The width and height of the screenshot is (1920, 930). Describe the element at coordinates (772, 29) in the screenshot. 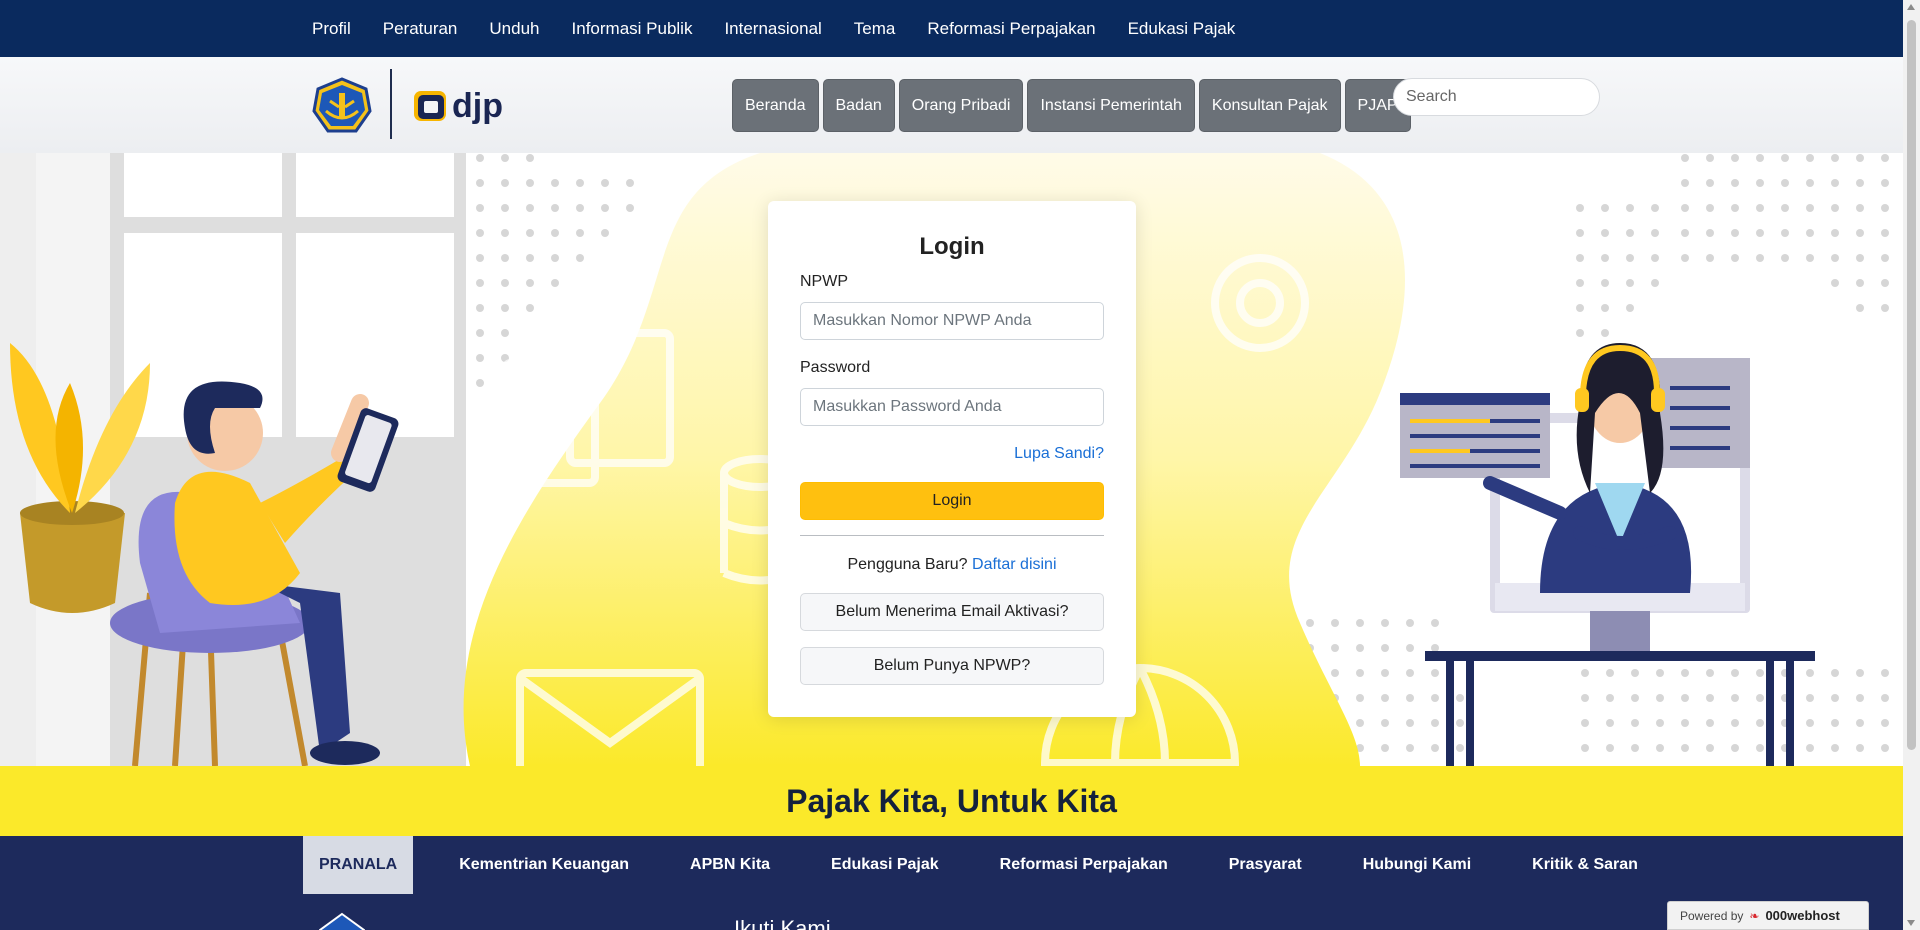

I see `top-nav-internasional: Internasional` at that location.